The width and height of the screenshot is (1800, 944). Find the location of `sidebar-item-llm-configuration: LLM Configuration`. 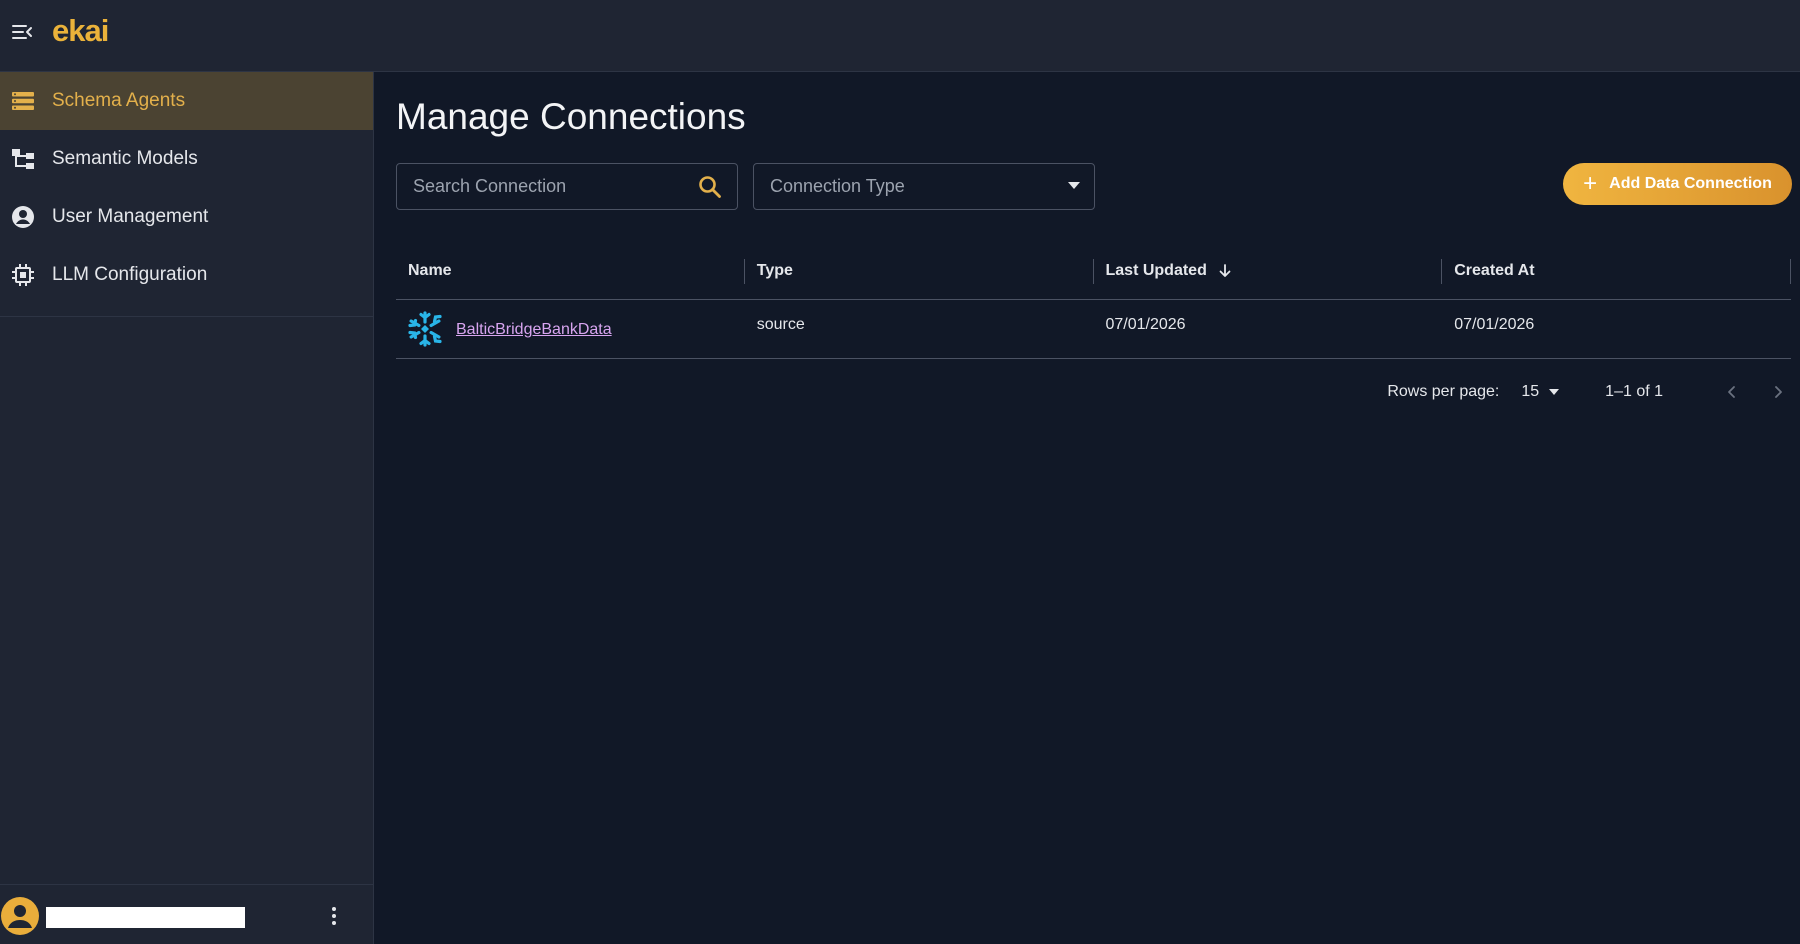

sidebar-item-llm-configuration: LLM Configuration is located at coordinates (186, 275).